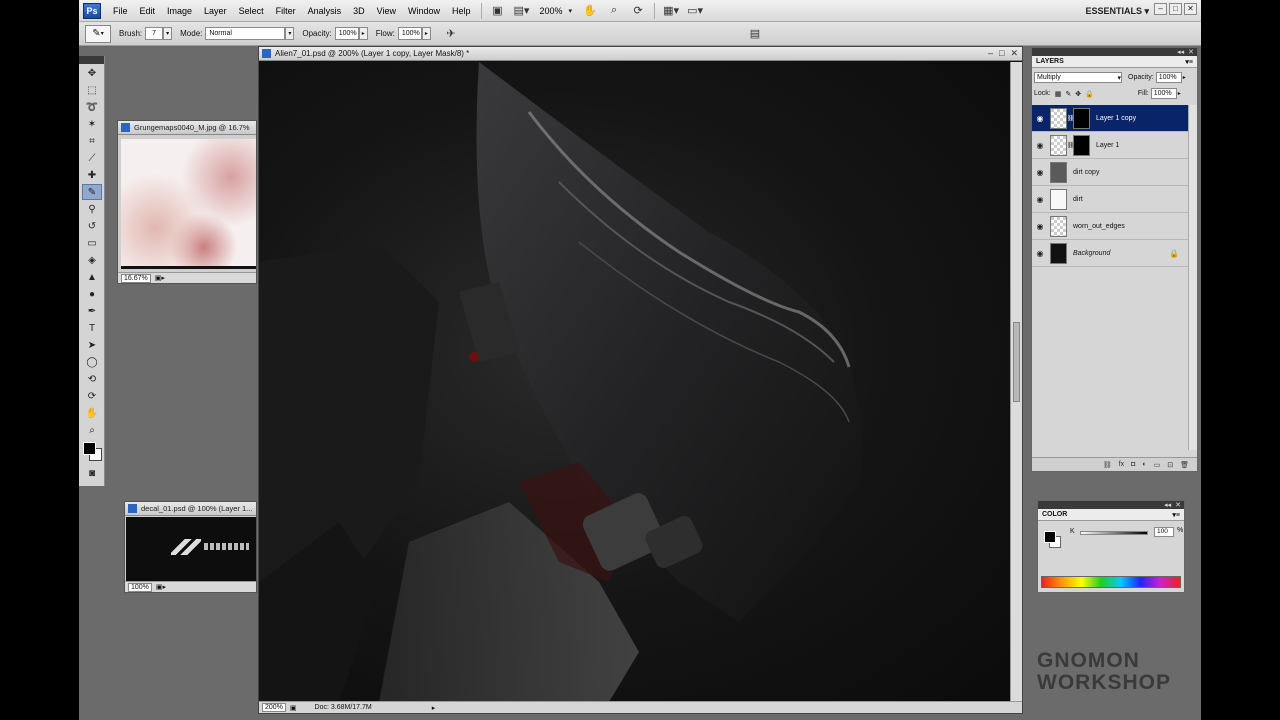 The image size is (1280, 720). Describe the element at coordinates (1110, 145) in the screenshot. I see `layer-row-layer-1: ◉ ⛓ Layer 1` at that location.